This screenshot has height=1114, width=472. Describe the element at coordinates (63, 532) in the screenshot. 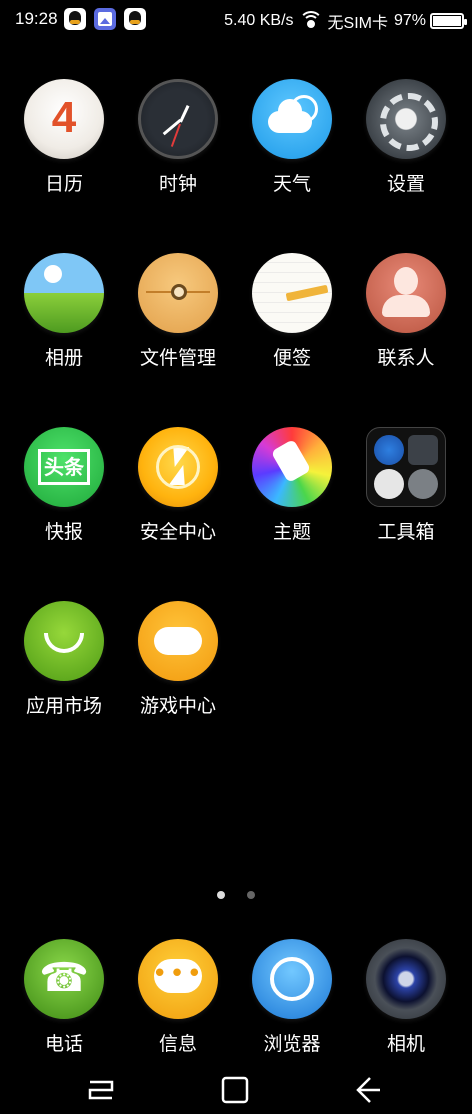

I see `app-label: 快报` at that location.